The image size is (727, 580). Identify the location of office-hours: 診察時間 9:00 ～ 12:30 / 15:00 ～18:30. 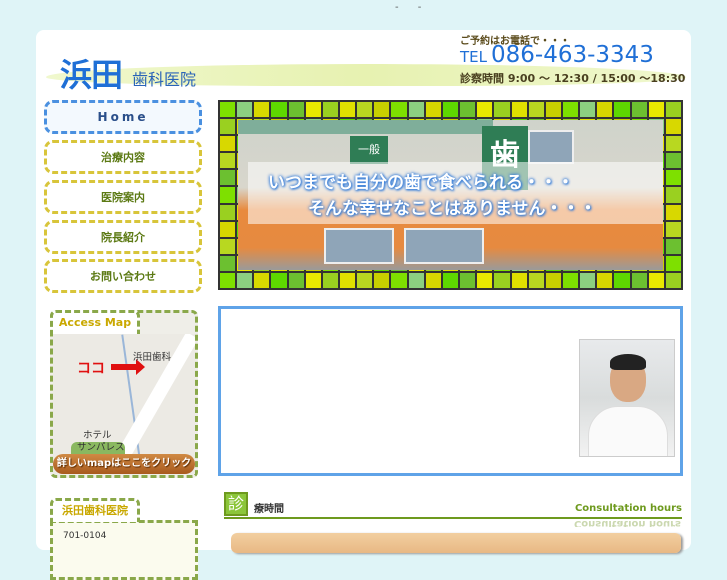
(573, 78).